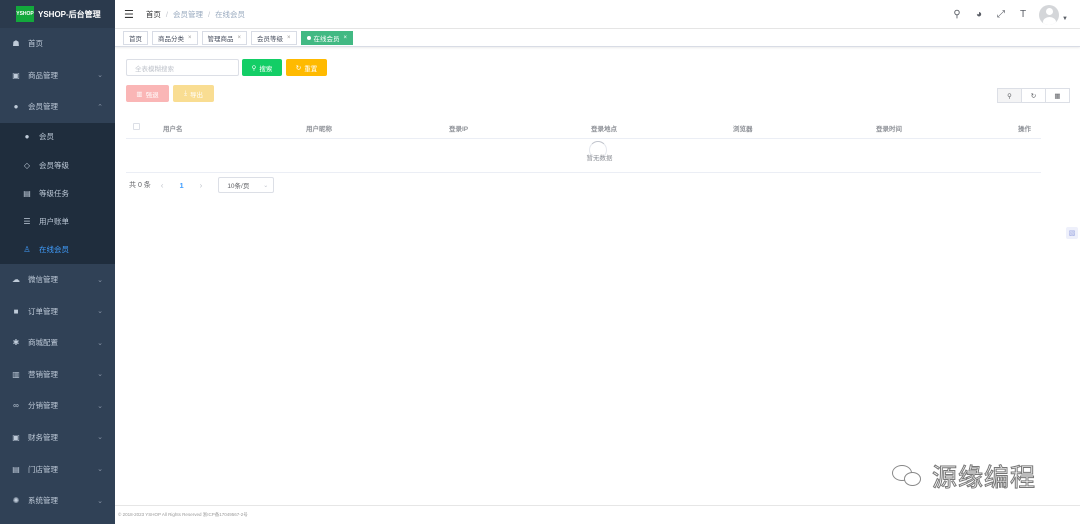  Describe the element at coordinates (16, 107) in the screenshot. I see `members-icon: ●` at that location.